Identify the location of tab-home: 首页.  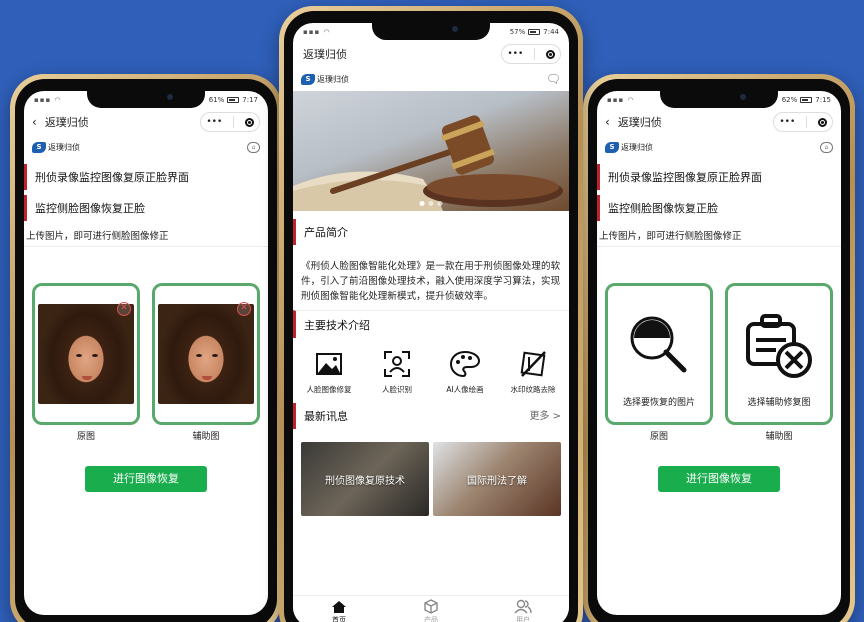
(339, 610).